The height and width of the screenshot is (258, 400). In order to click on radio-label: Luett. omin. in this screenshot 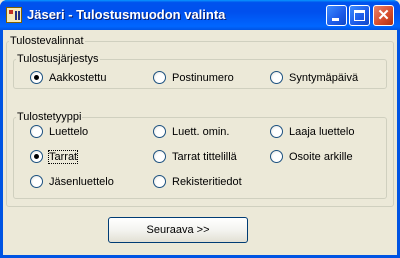, I will do `click(201, 131)`.